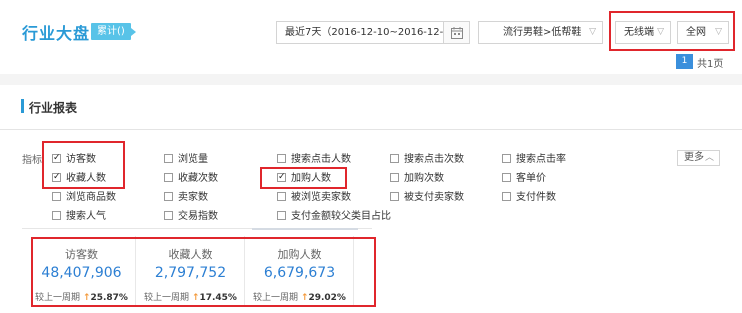 This screenshot has width=742, height=313. Describe the element at coordinates (53, 108) in the screenshot. I see `section-title: 行业报表` at that location.